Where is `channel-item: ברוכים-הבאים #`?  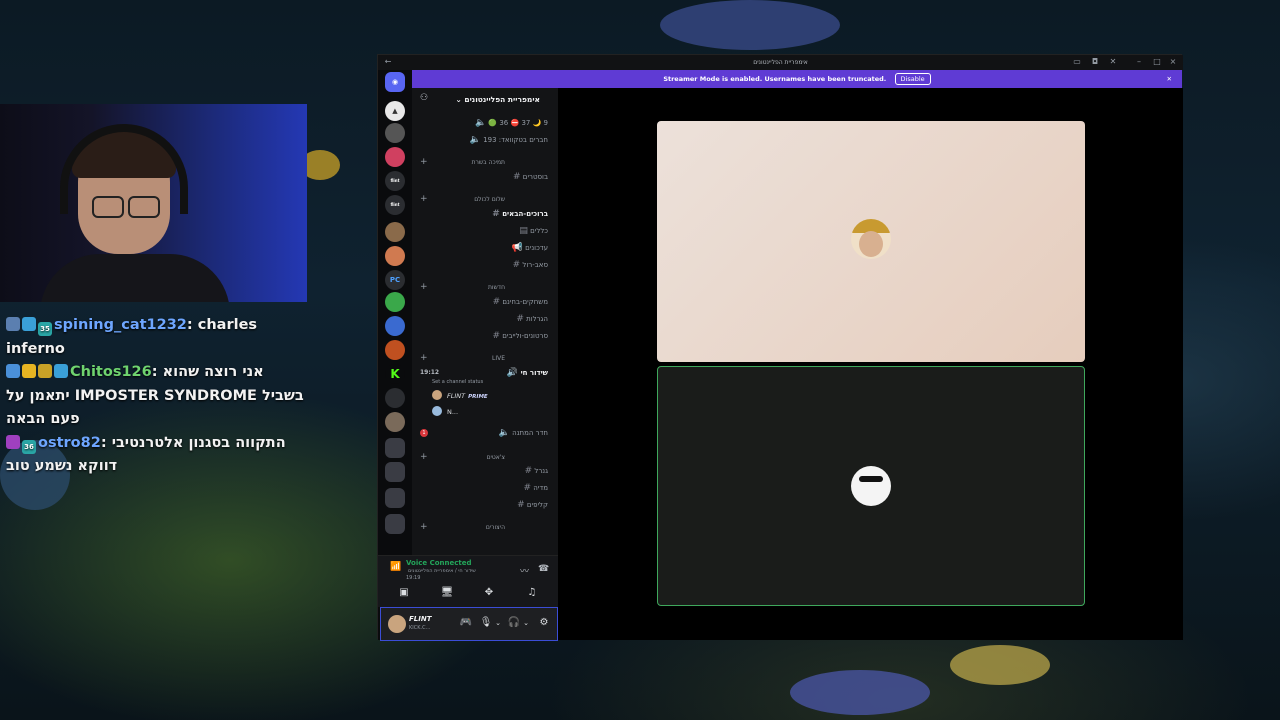
channel-item: ברוכים-הבאים # is located at coordinates (518, 214).